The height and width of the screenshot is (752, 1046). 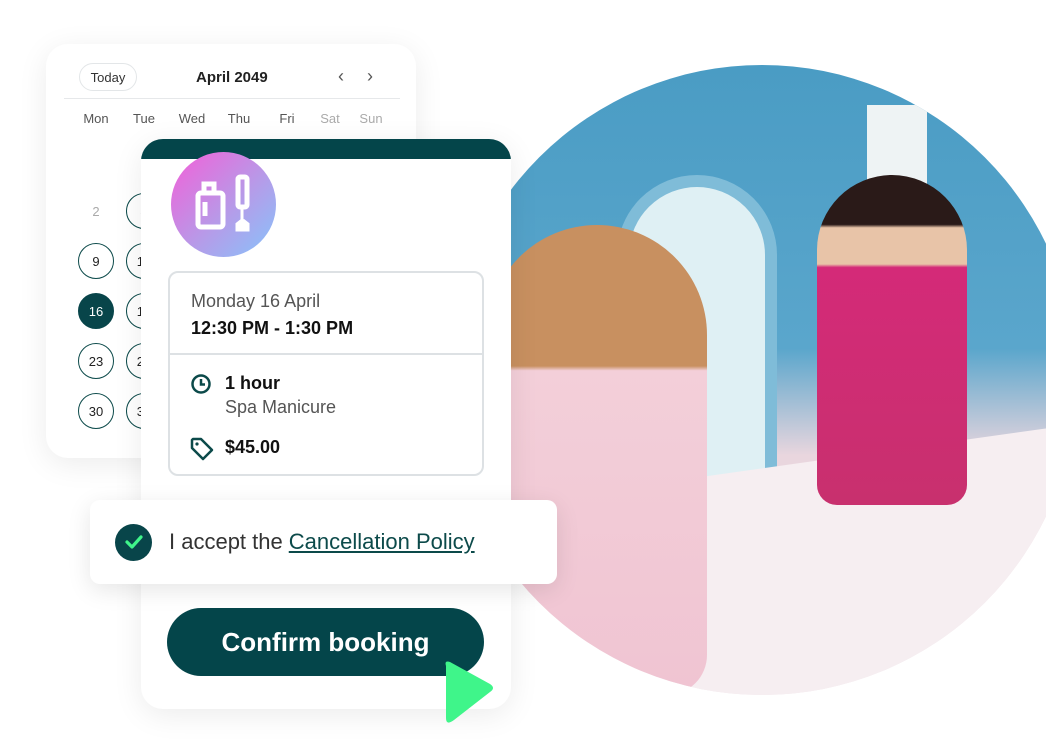 I want to click on weekday: Mon, so click(x=96, y=118).